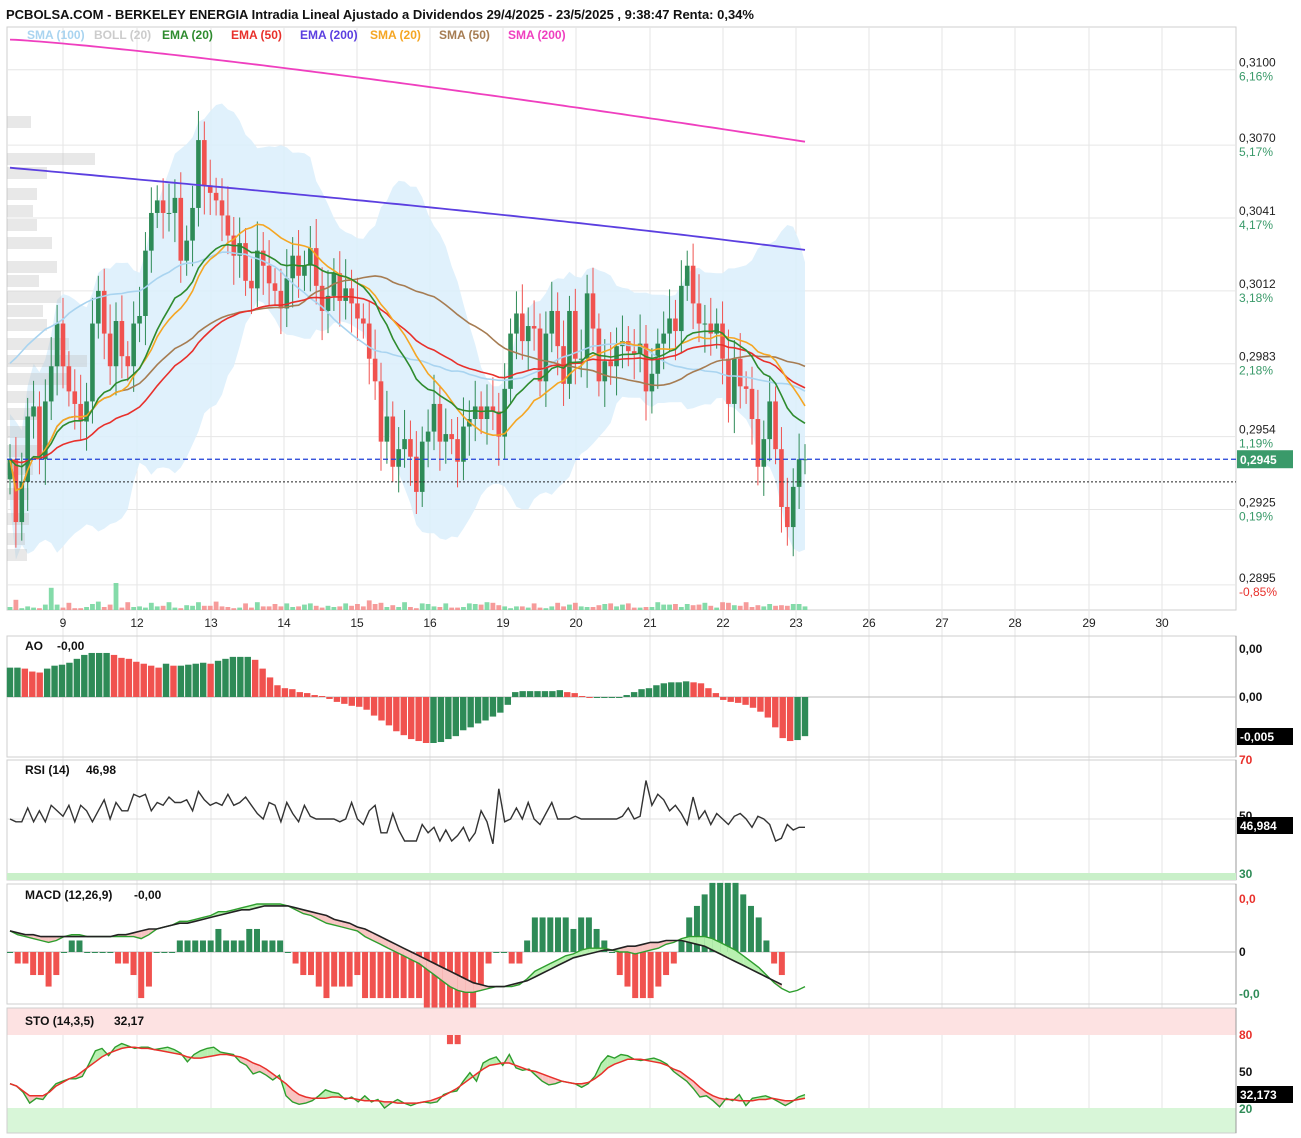 The height and width of the screenshot is (1138, 1301). Describe the element at coordinates (723, 623) in the screenshot. I see `x-tick-label: 22` at that location.